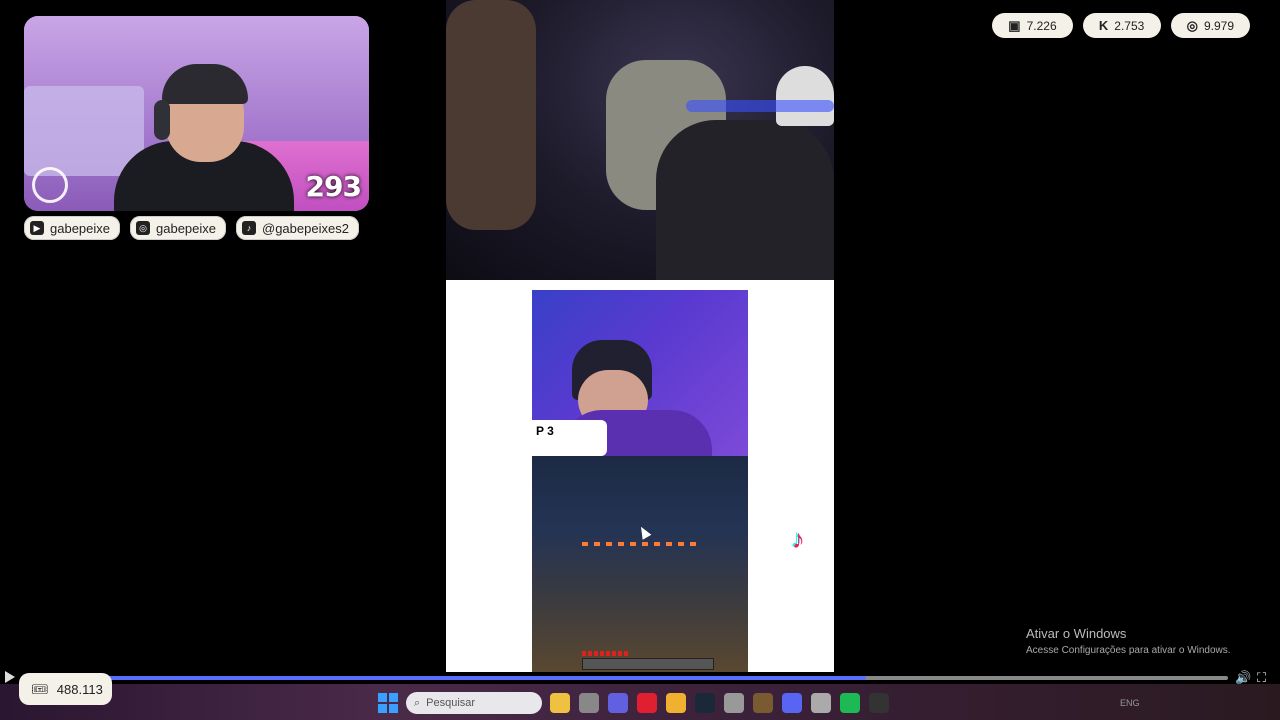 This screenshot has width=1280, height=720. Describe the element at coordinates (199, 133) in the screenshot. I see `streamer` at that location.